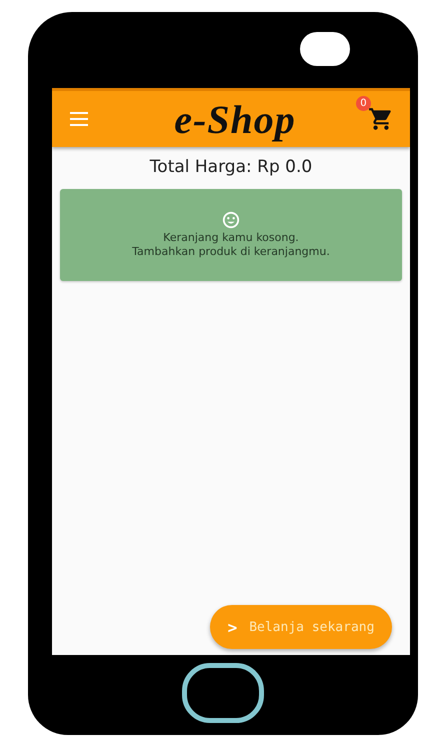 Image resolution: width=429 pixels, height=739 pixels. Describe the element at coordinates (231, 167) in the screenshot. I see `total-price: Total Harga: Rp 0.0` at that location.